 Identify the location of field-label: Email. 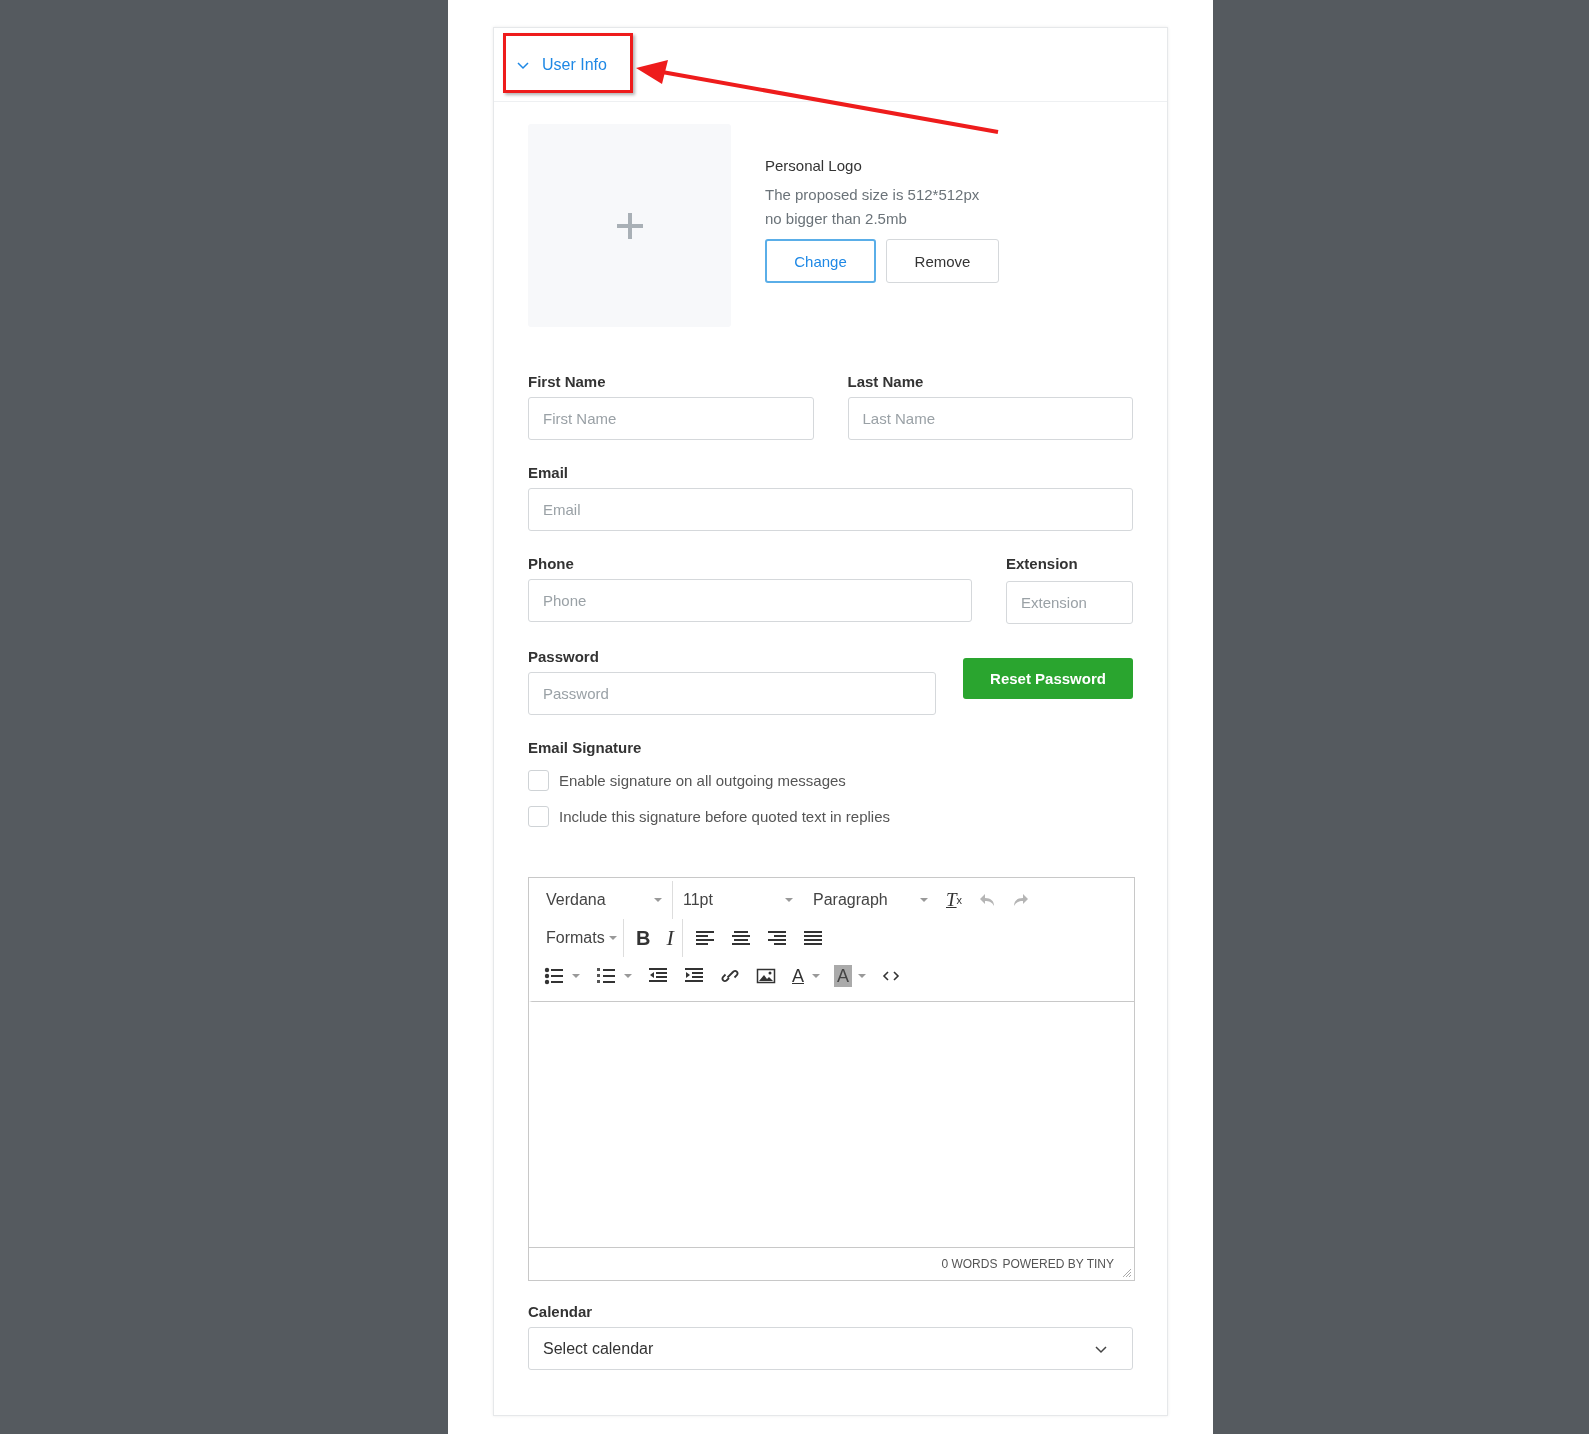
(549, 472).